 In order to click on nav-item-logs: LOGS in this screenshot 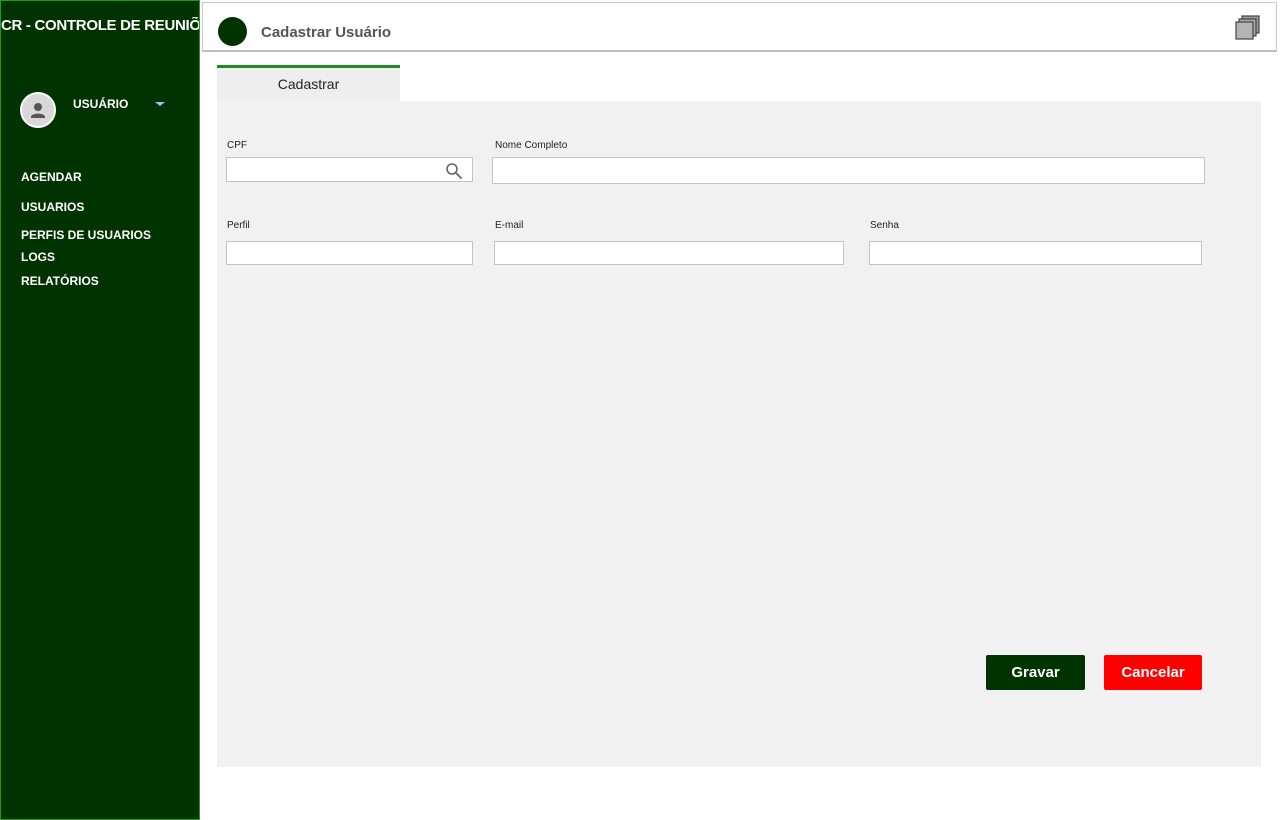, I will do `click(38, 257)`.